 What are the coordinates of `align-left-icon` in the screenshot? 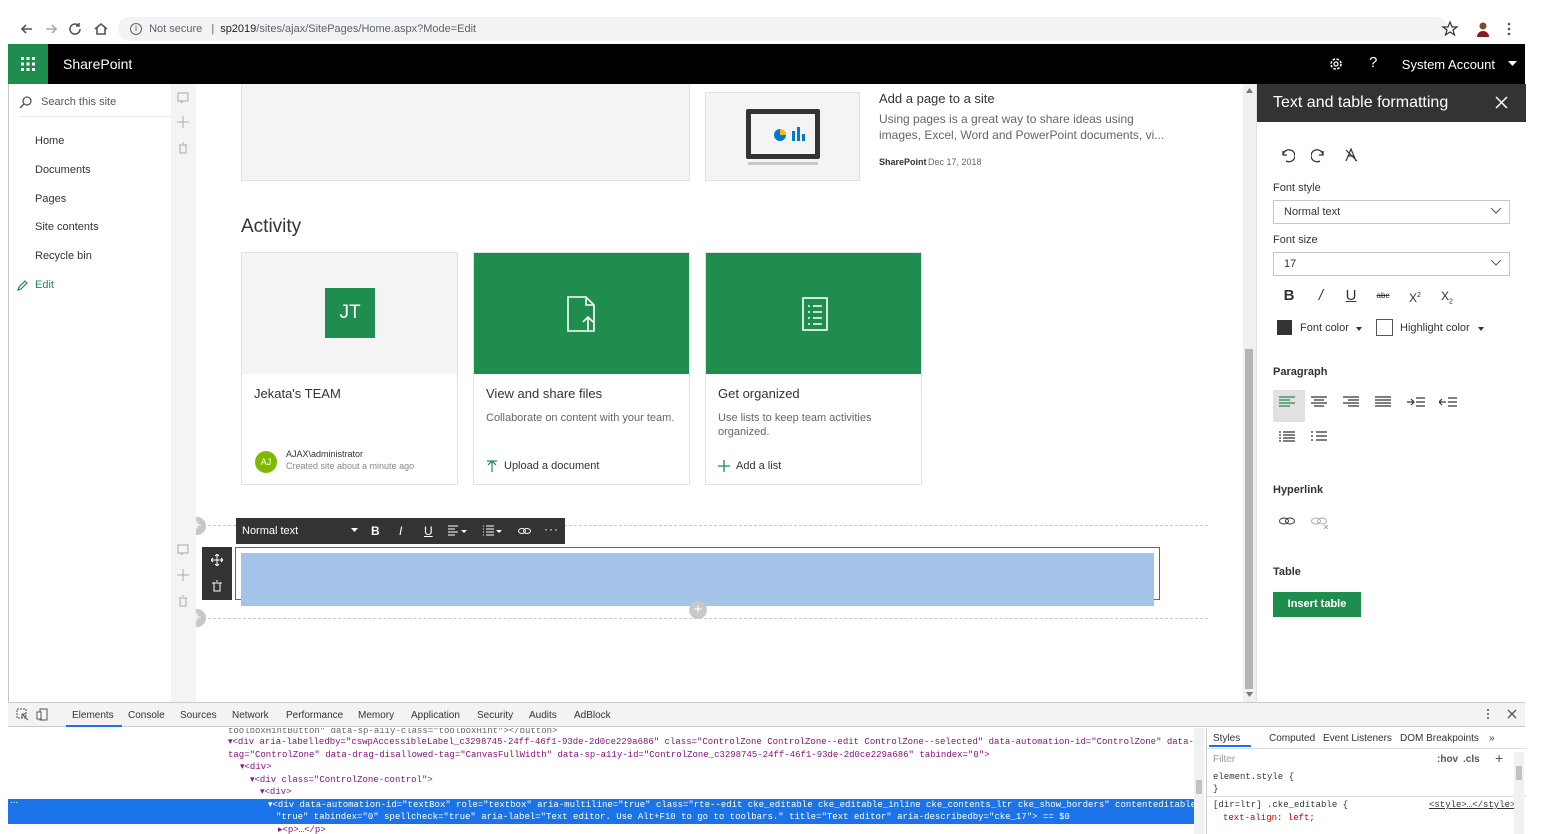 It's located at (1289, 406).